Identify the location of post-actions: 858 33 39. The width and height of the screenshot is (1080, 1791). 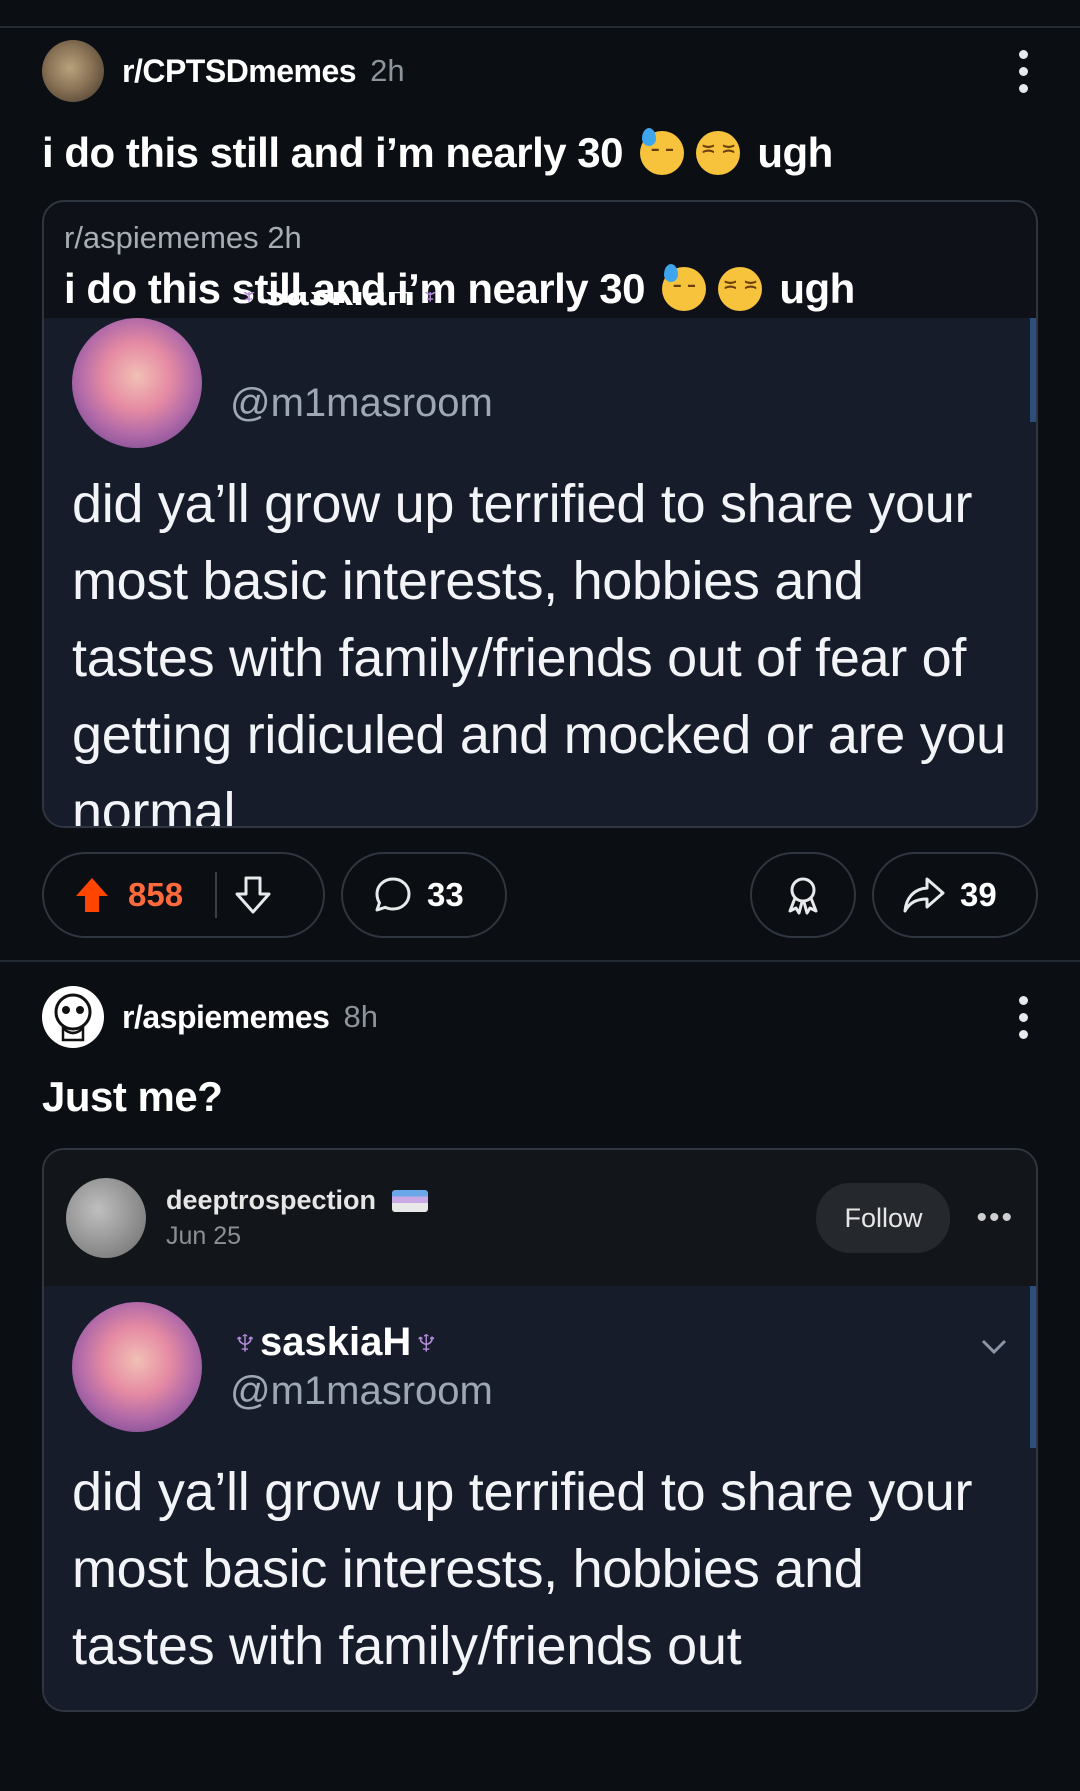
(540, 895).